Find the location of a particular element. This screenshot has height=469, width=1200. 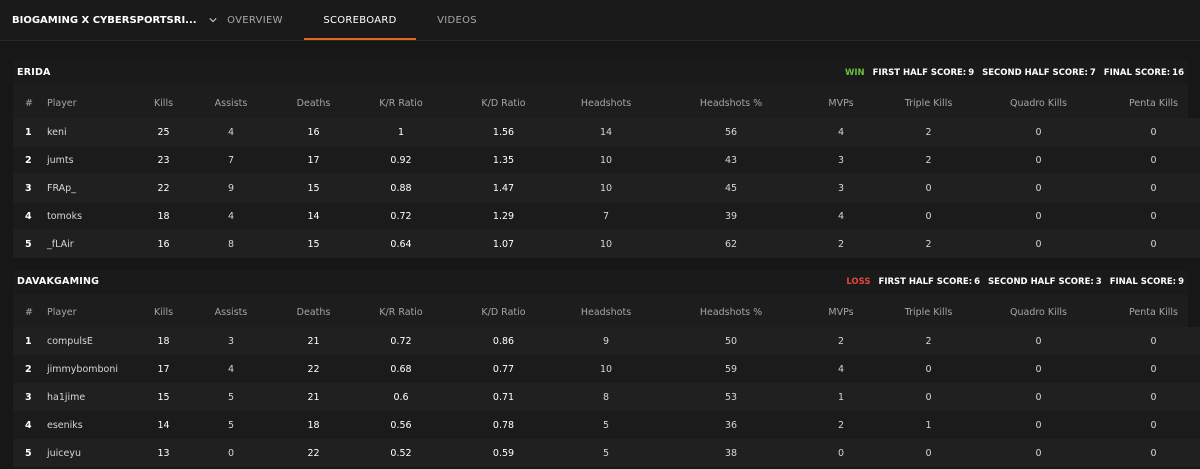

cell-kd-ratio: 1.29 is located at coordinates (503, 216).